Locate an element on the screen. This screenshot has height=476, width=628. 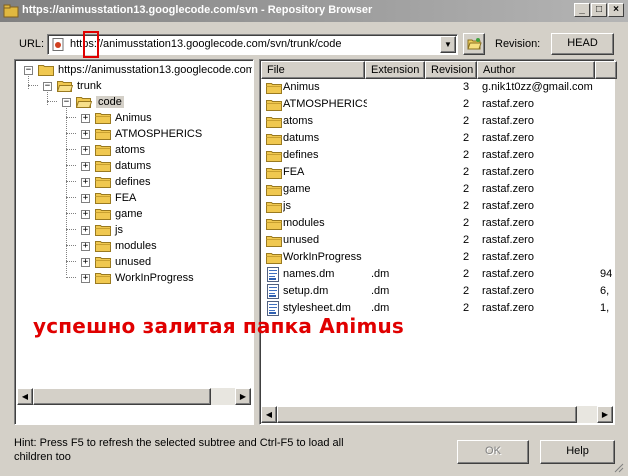
list-horizontal-scrollbar: ◀ ▶ is located at coordinates (437, 414).